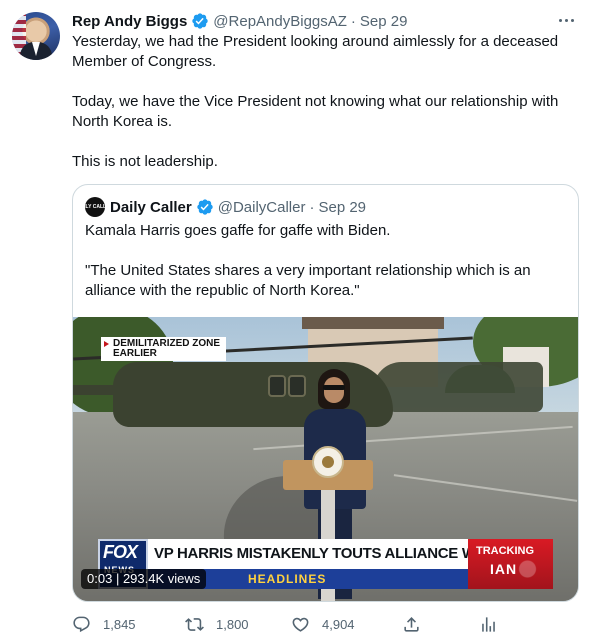 This screenshot has width=592, height=641. I want to click on author-avatar, so click(36, 36).